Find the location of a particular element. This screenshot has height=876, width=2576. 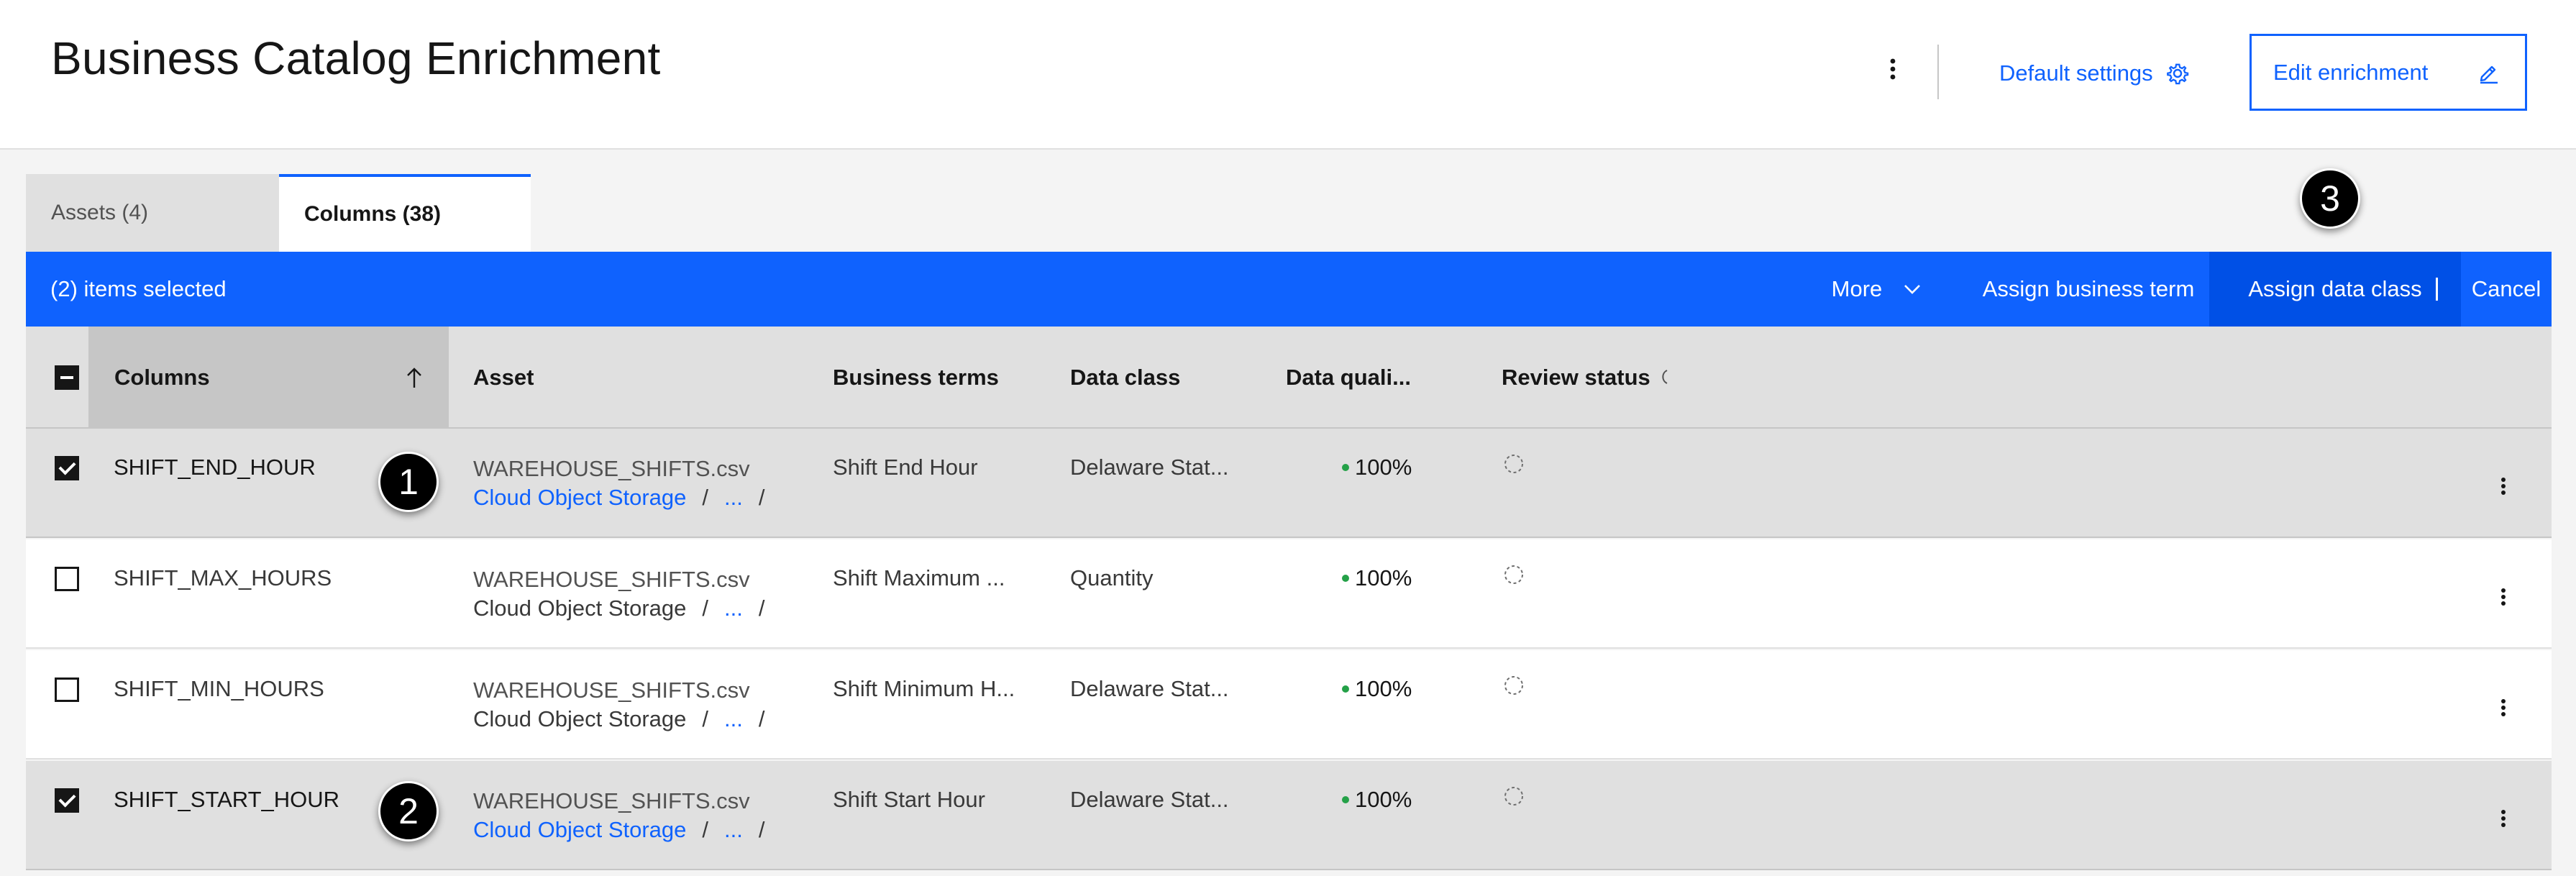

default-settings-label: Default settings is located at coordinates (2076, 73).